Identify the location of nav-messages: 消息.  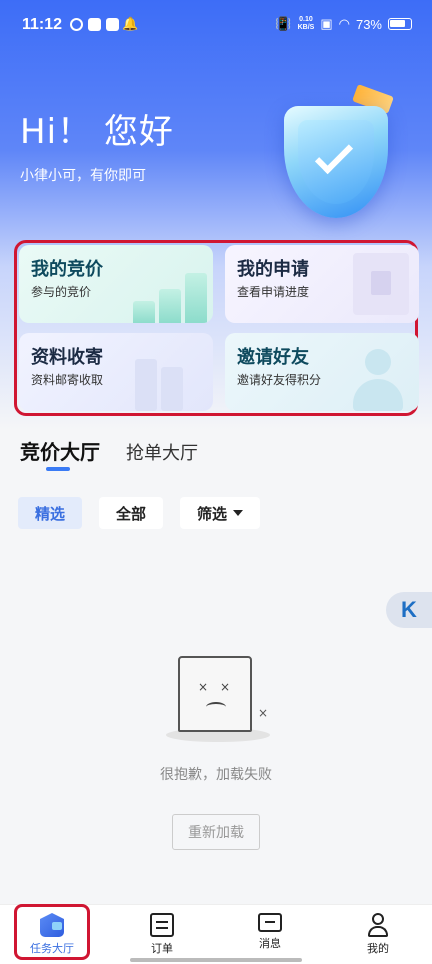
(270, 937).